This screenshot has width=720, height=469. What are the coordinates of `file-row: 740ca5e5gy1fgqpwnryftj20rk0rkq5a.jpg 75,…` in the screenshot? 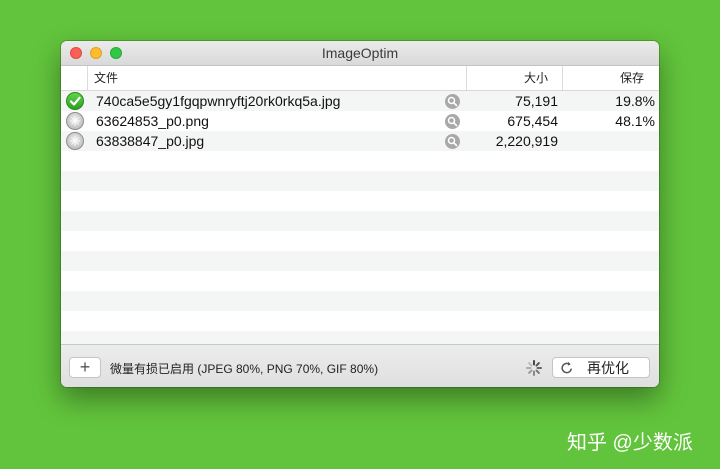 It's located at (360, 101).